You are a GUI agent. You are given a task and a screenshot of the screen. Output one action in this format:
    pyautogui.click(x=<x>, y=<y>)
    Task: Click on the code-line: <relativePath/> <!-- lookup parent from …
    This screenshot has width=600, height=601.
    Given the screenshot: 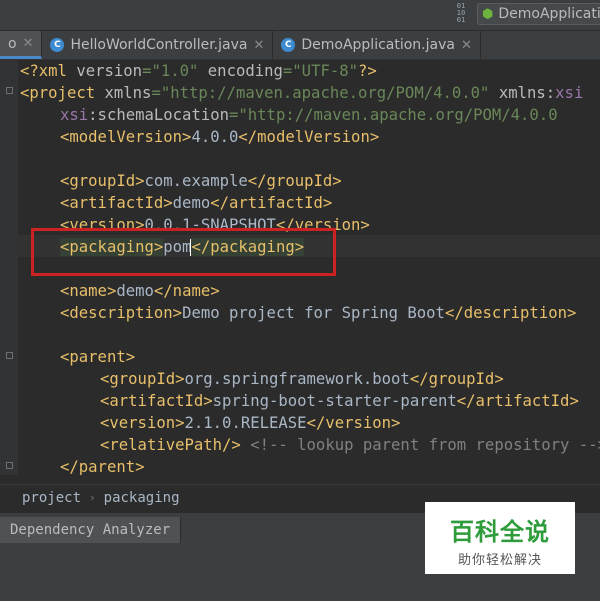 What is the action you would take?
    pyautogui.click(x=350, y=445)
    